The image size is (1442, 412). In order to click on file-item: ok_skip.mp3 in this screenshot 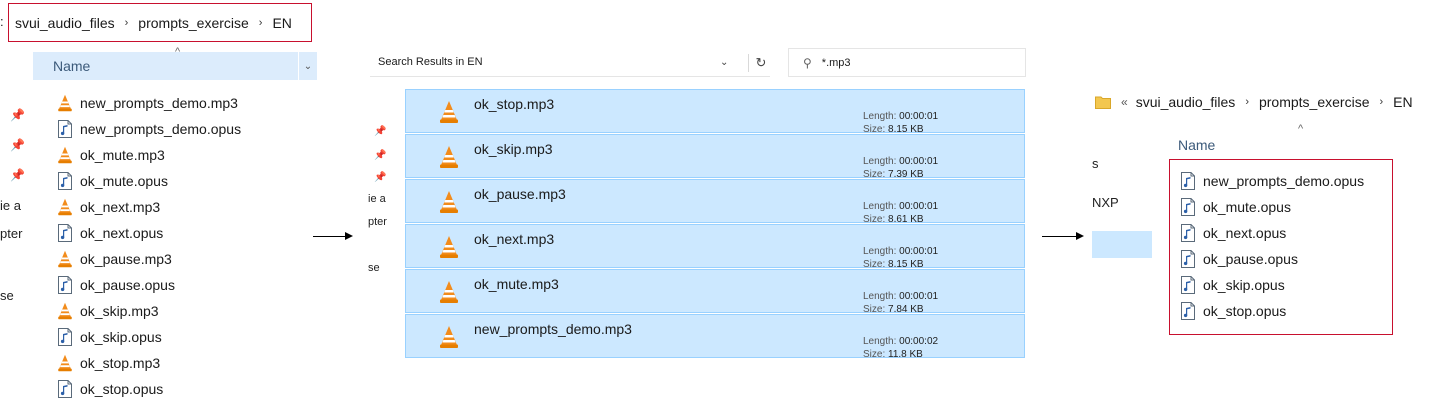, I will do `click(149, 311)`.